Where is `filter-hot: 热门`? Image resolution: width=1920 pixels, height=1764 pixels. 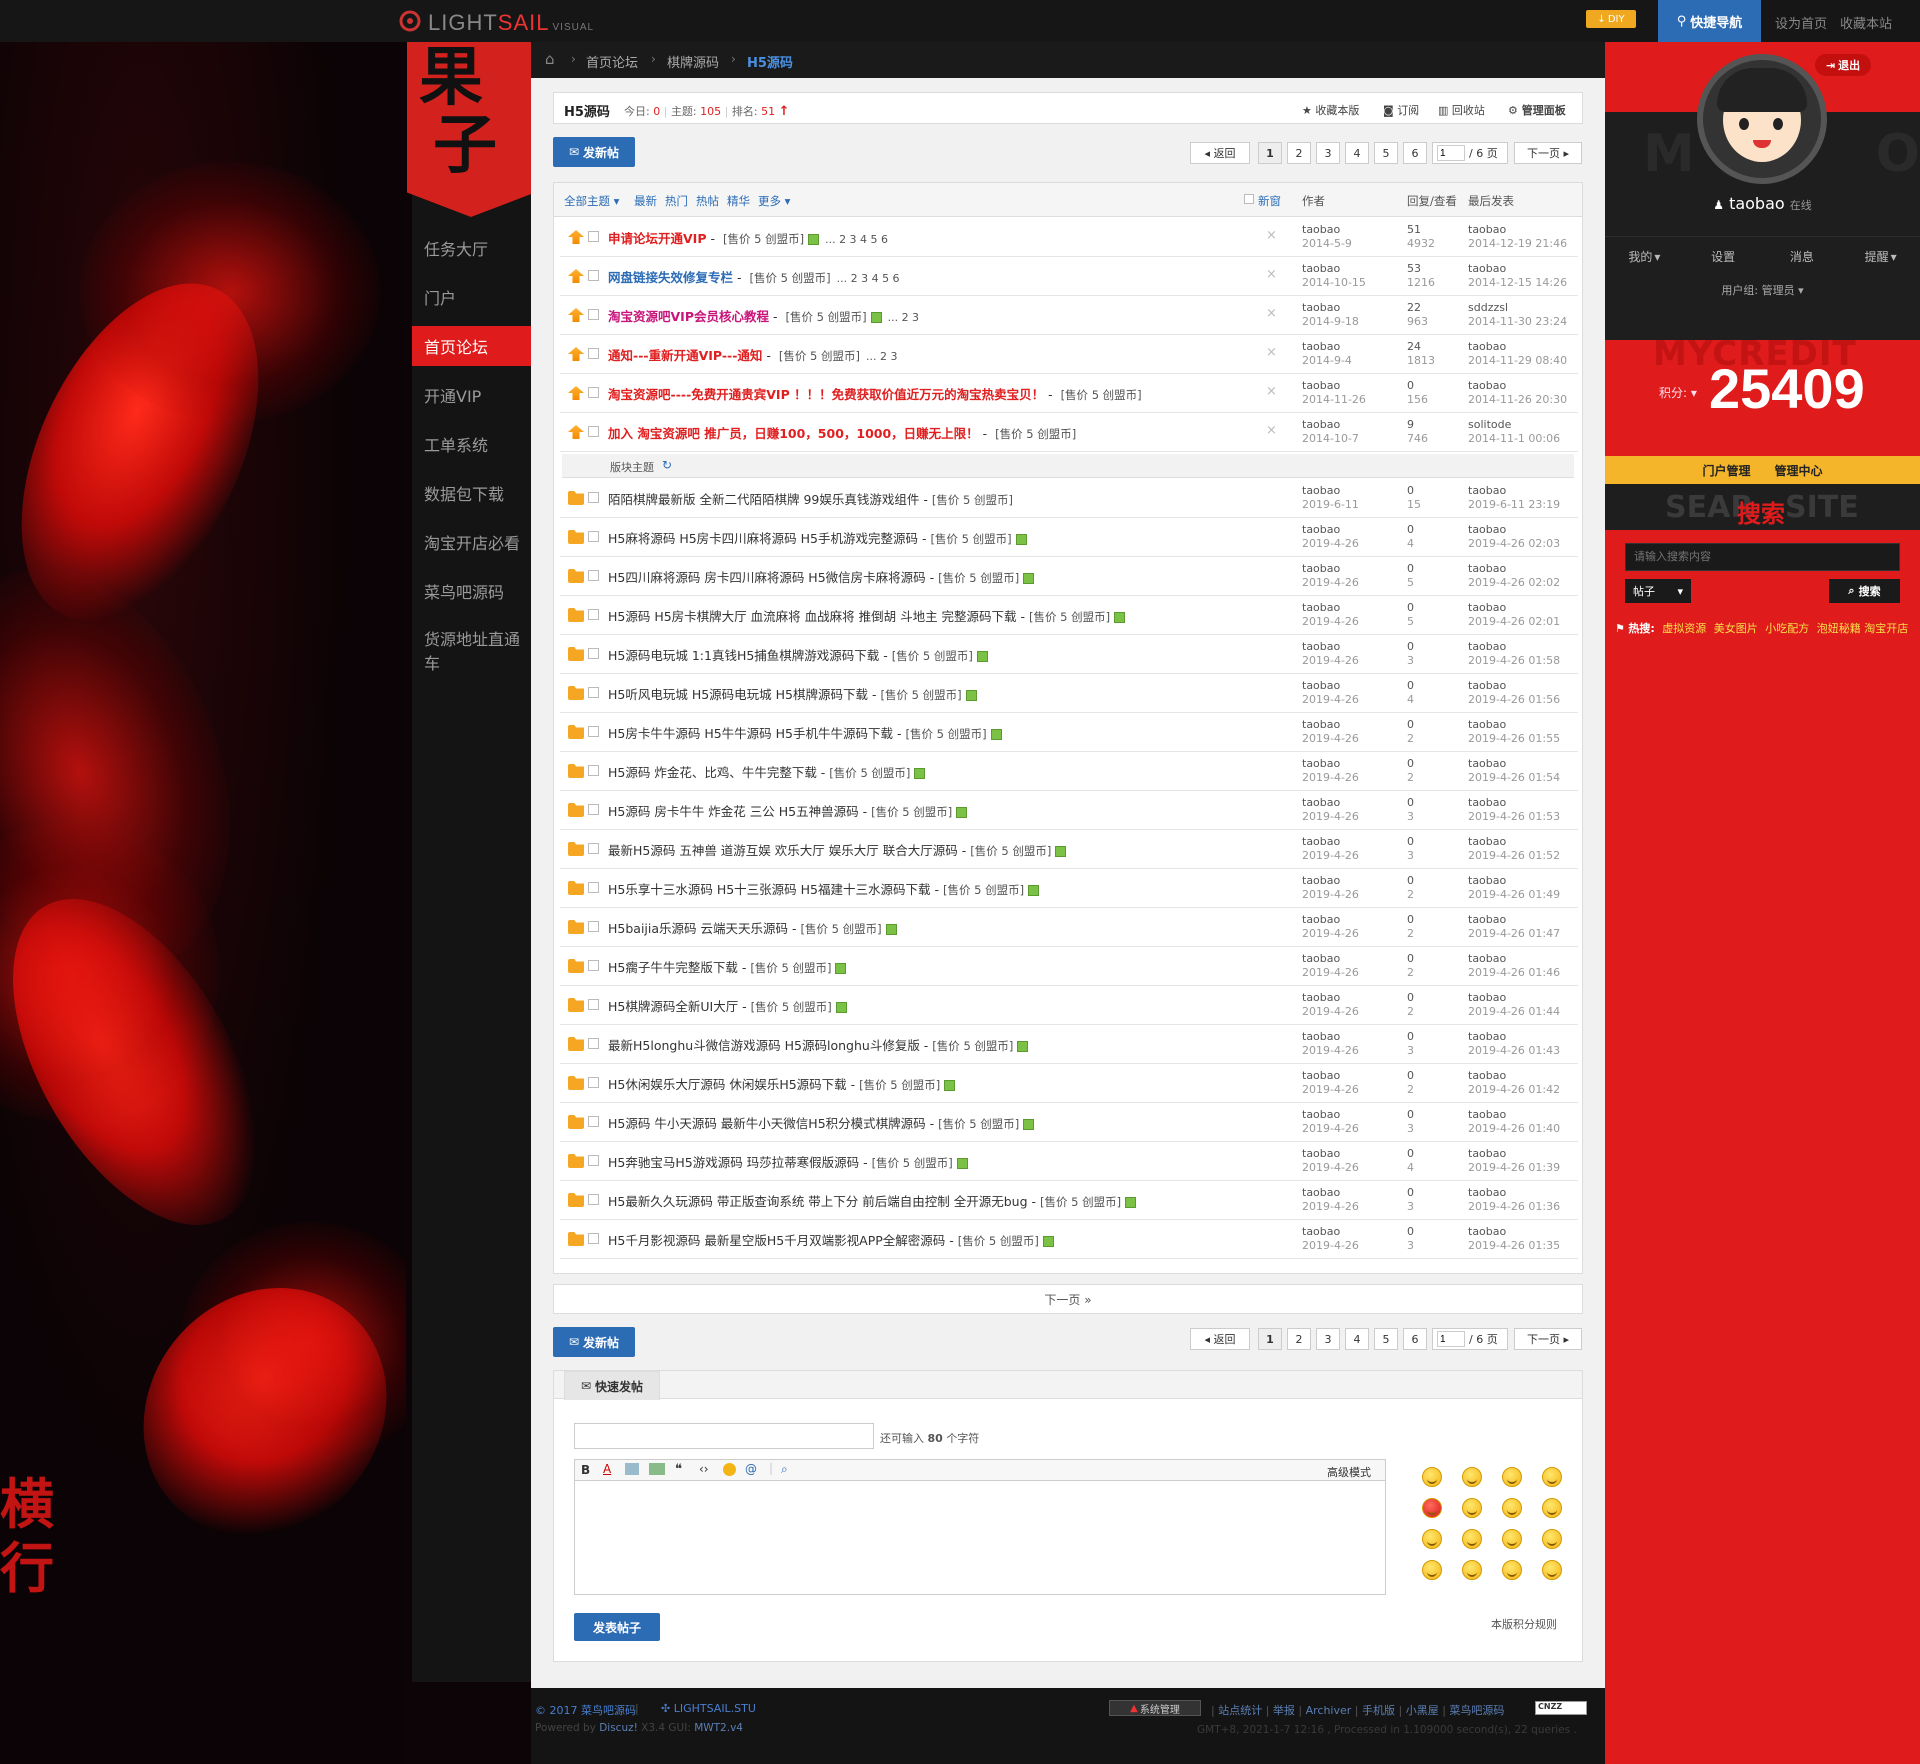
filter-hot: 热门 is located at coordinates (676, 201).